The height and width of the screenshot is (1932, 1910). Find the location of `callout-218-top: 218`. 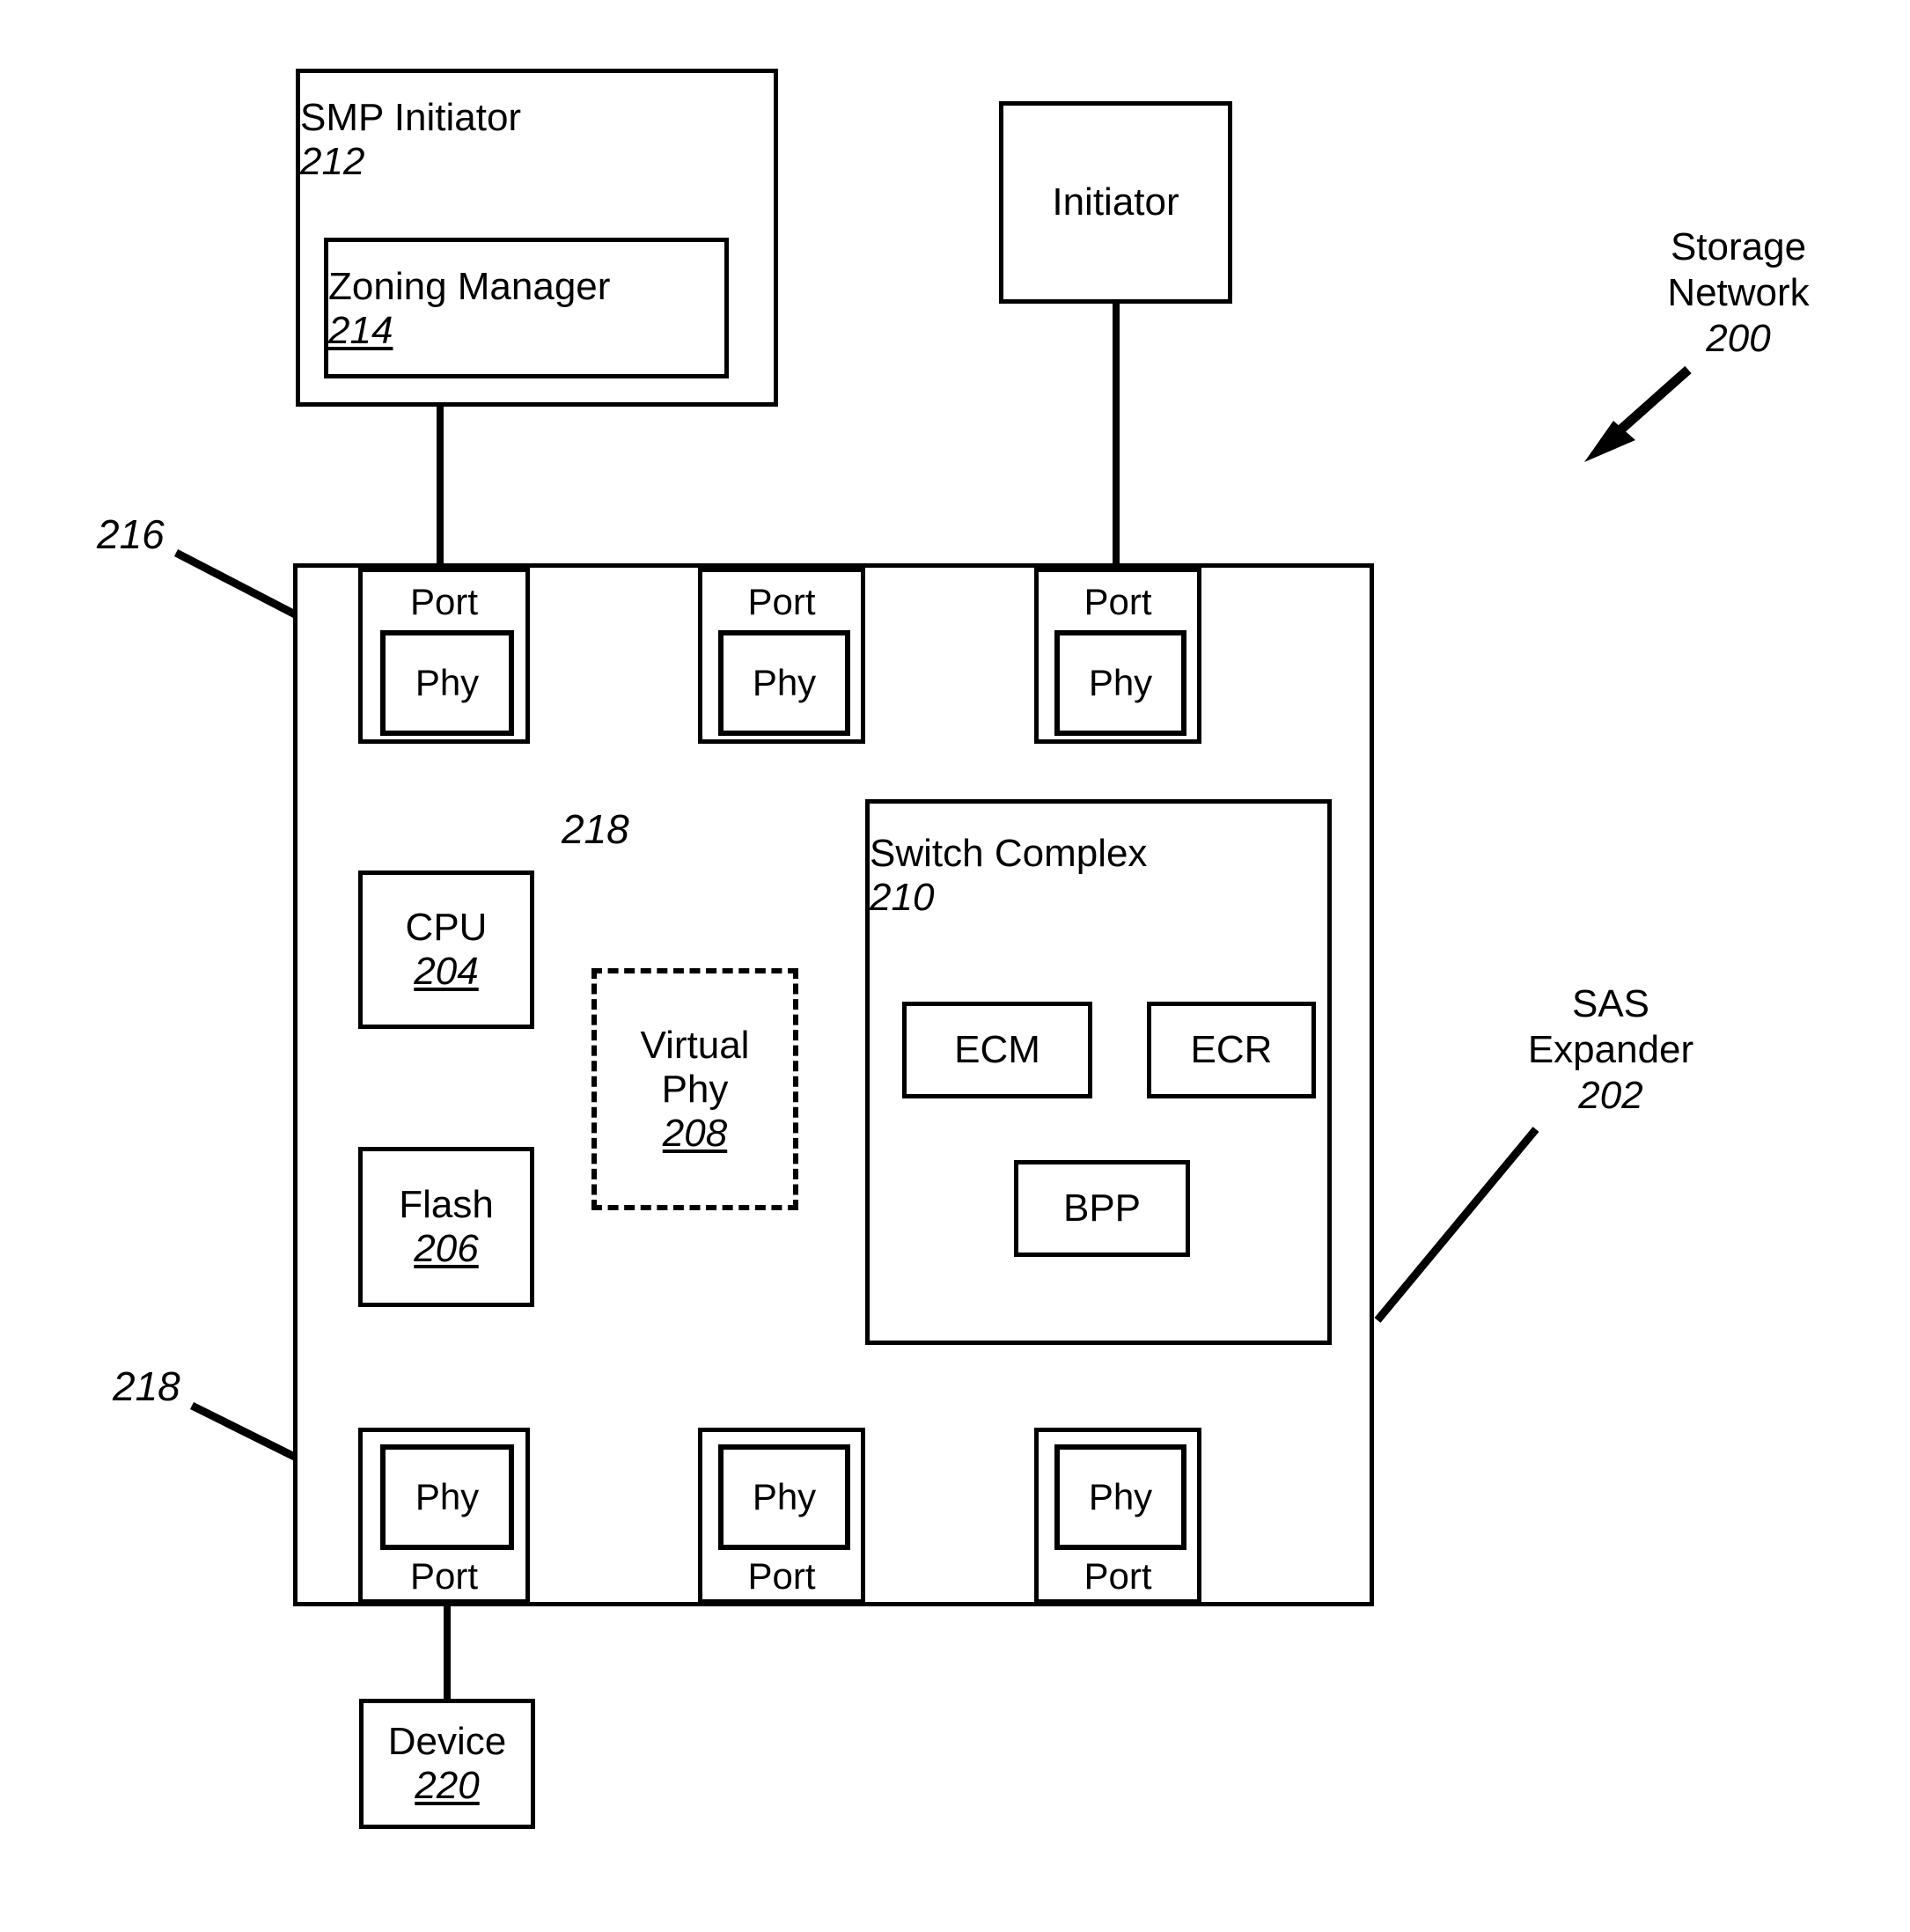

callout-218-top: 218 is located at coordinates (595, 829).